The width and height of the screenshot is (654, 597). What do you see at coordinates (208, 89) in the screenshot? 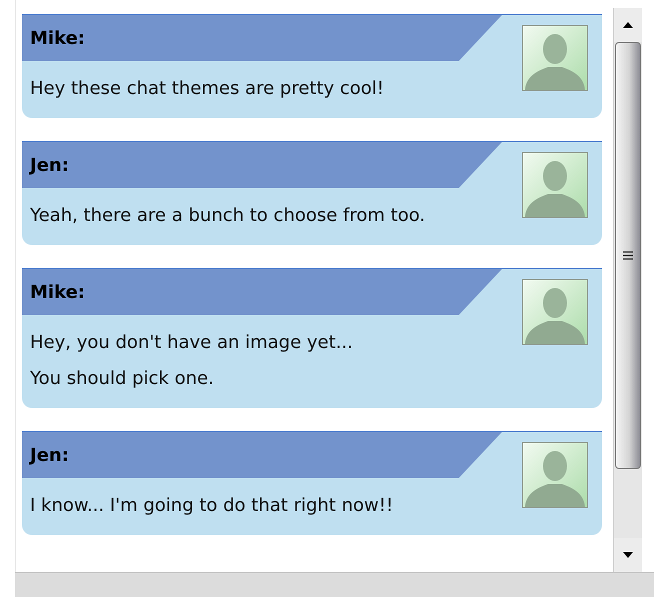
I see `message-text: Hey these chat themes are pretty cool!` at bounding box center [208, 89].